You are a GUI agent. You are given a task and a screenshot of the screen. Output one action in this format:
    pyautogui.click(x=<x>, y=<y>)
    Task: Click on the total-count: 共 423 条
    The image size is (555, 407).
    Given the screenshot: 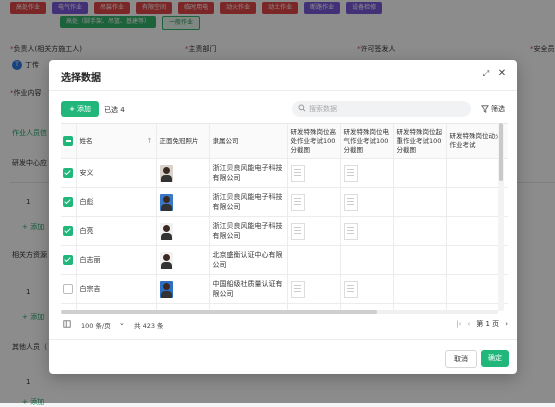 What is the action you would take?
    pyautogui.click(x=149, y=326)
    